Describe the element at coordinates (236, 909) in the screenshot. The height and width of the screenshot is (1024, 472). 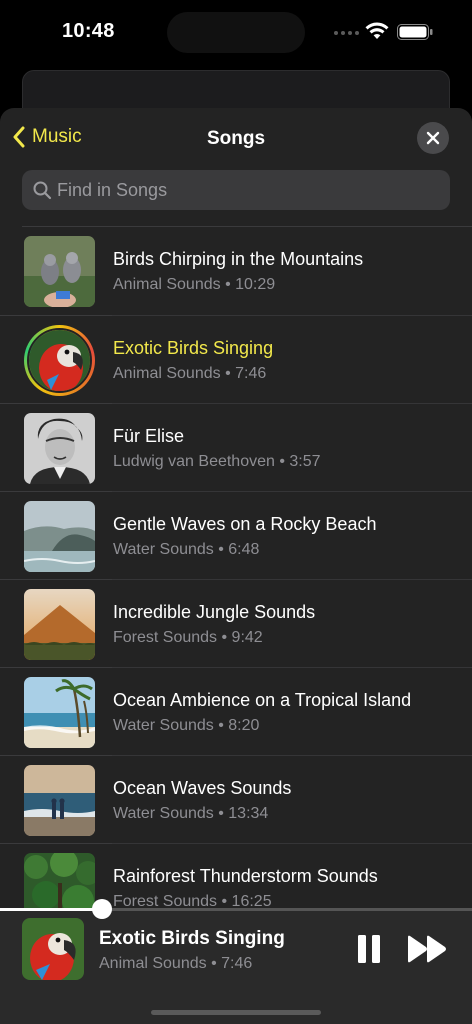
I see `playback-progress-track` at that location.